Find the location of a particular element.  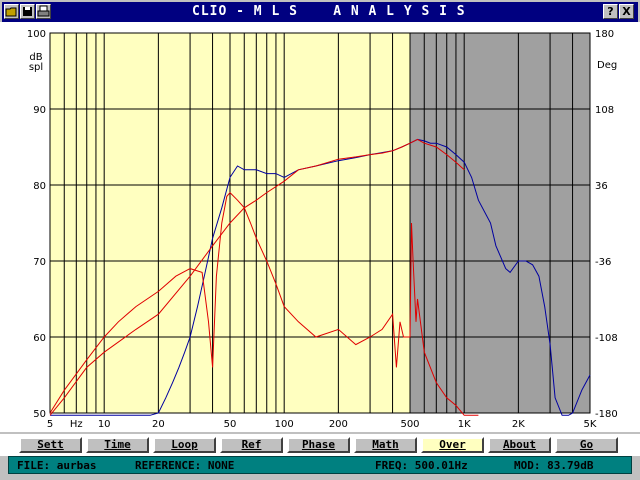

y-tick-label-left: 70 is located at coordinates (39, 262).